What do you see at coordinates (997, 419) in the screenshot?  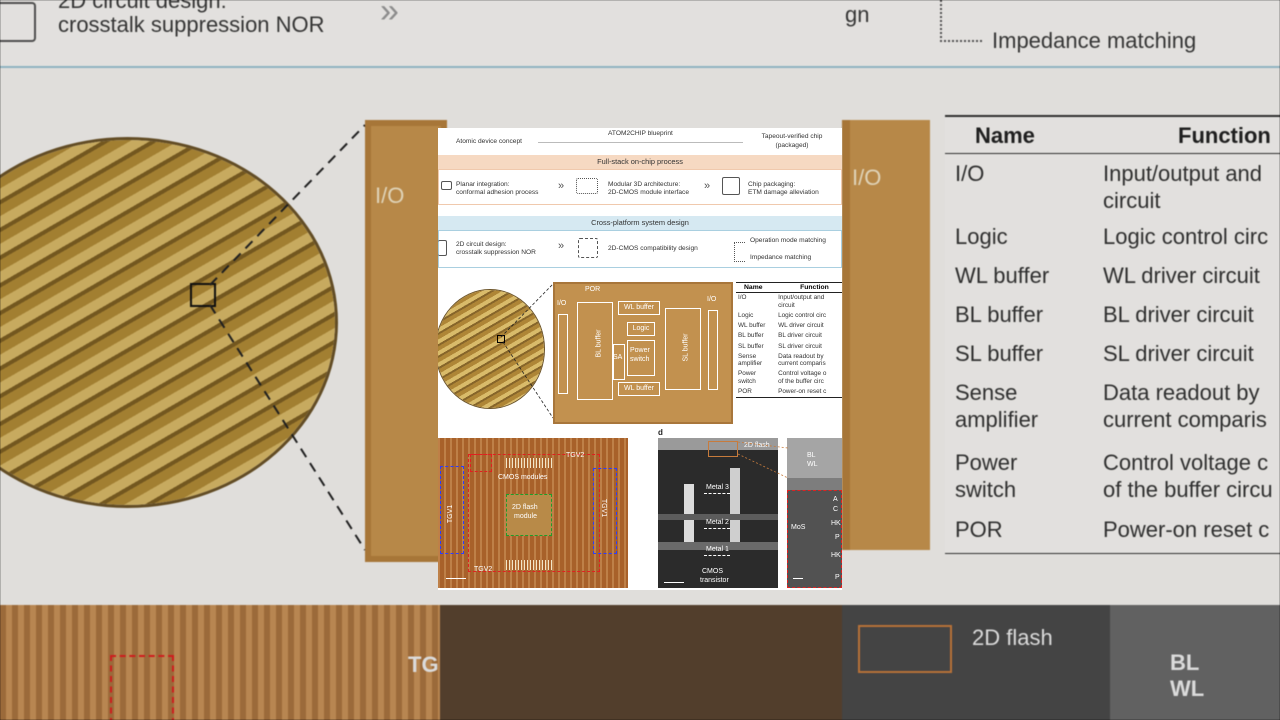 I see `background-table-name-sa-2: amplifier` at bounding box center [997, 419].